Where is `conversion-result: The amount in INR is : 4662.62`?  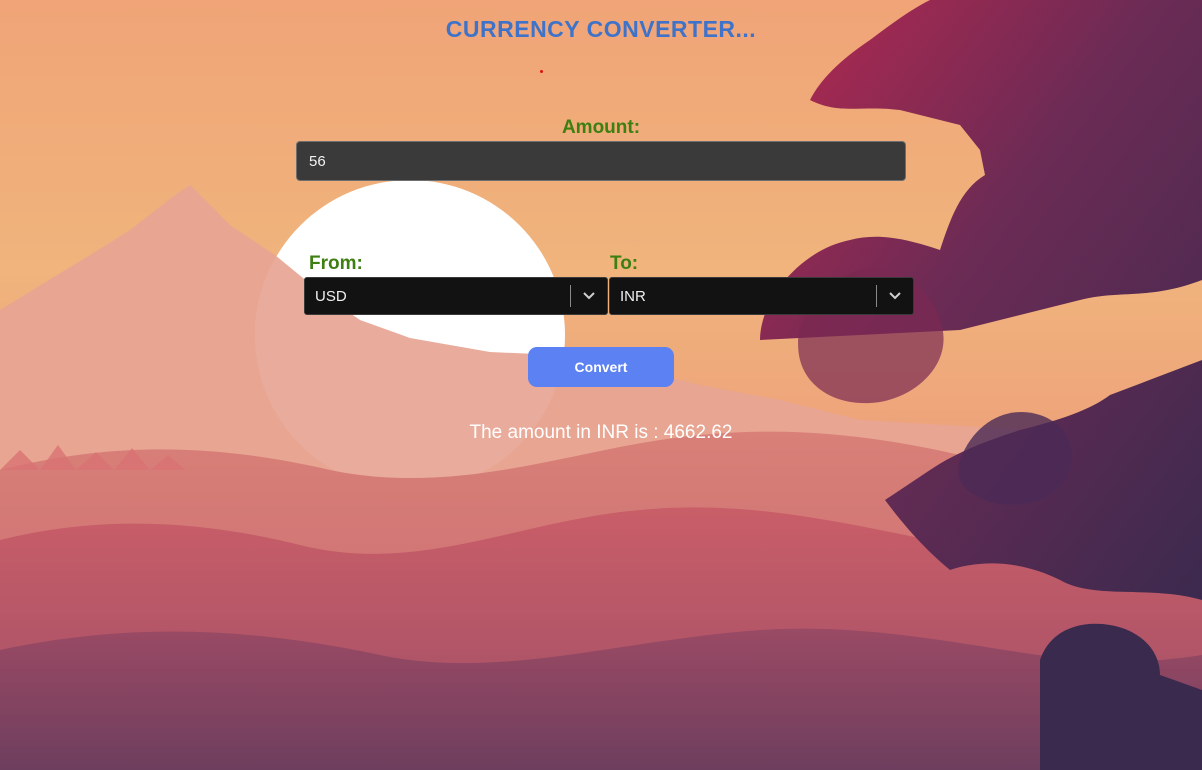
conversion-result: The amount in INR is : 4662.62 is located at coordinates (601, 432).